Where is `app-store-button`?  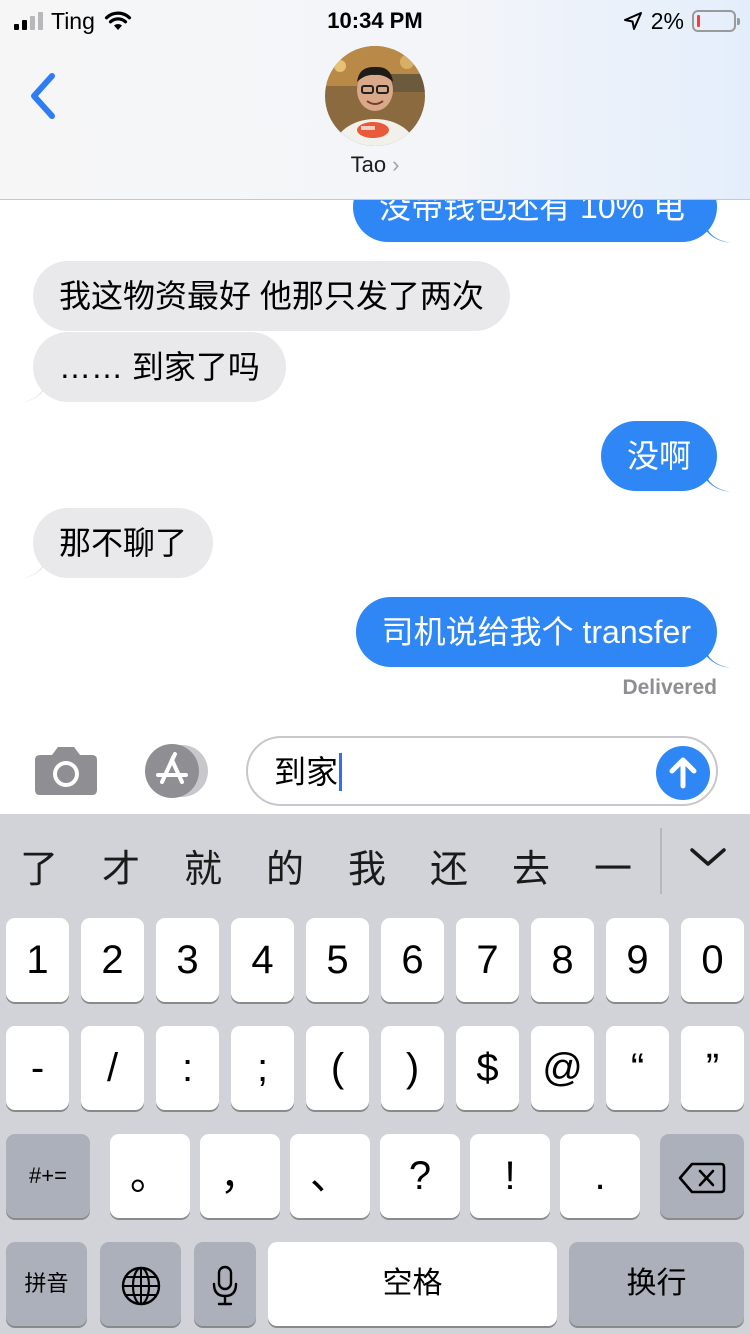
app-store-button is located at coordinates (177, 771).